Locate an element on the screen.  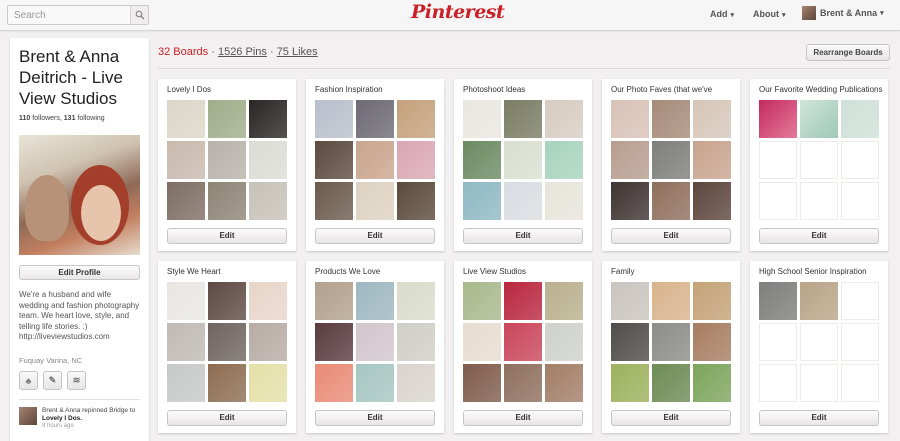
likes-tab: 75 Likes is located at coordinates (297, 52).